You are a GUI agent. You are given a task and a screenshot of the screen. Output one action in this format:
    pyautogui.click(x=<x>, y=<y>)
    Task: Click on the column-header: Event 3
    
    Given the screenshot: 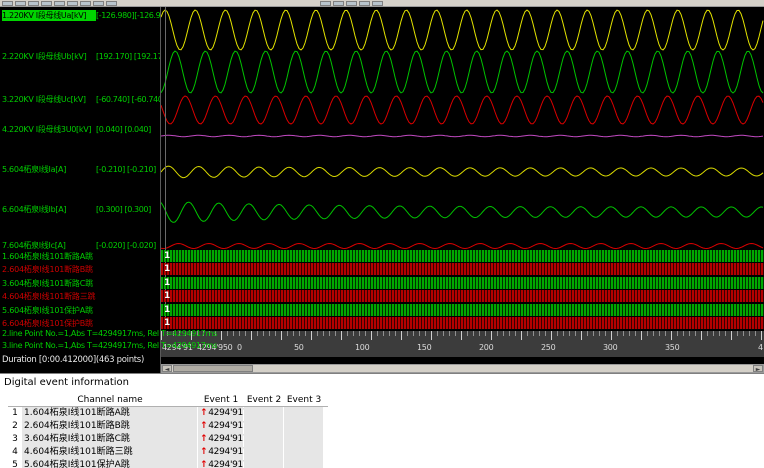 What is the action you would take?
    pyautogui.click(x=304, y=399)
    